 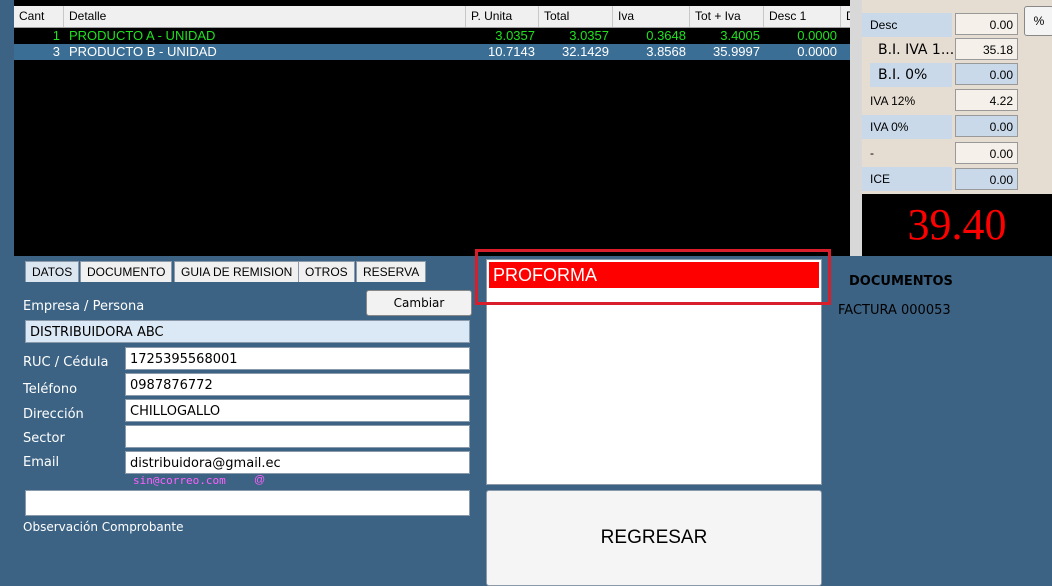 I want to click on ruc-label: RUC / Cédula, so click(x=66, y=362).